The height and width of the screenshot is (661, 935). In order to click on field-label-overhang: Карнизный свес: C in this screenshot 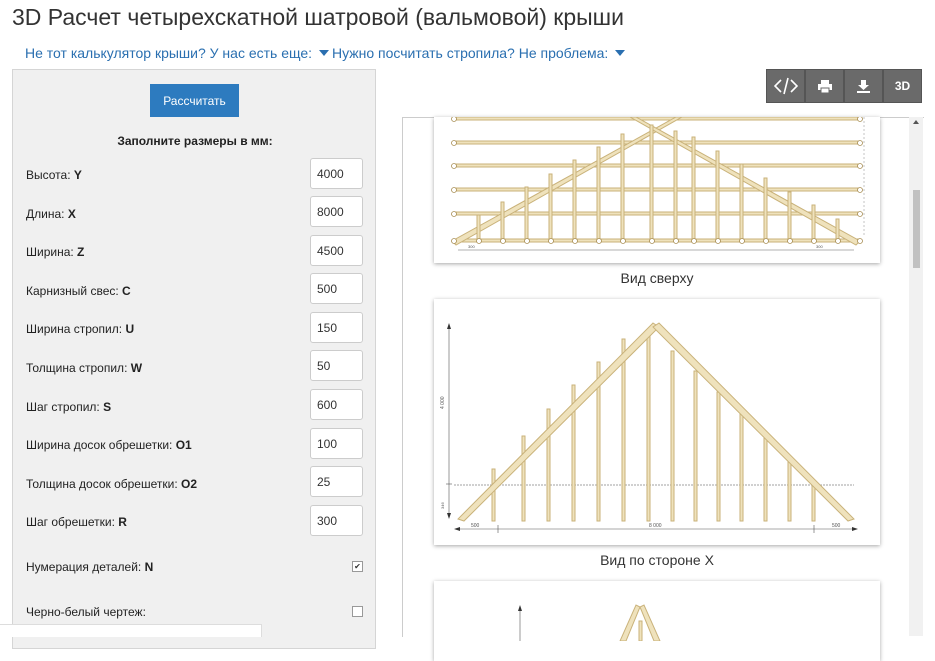, I will do `click(78, 291)`.